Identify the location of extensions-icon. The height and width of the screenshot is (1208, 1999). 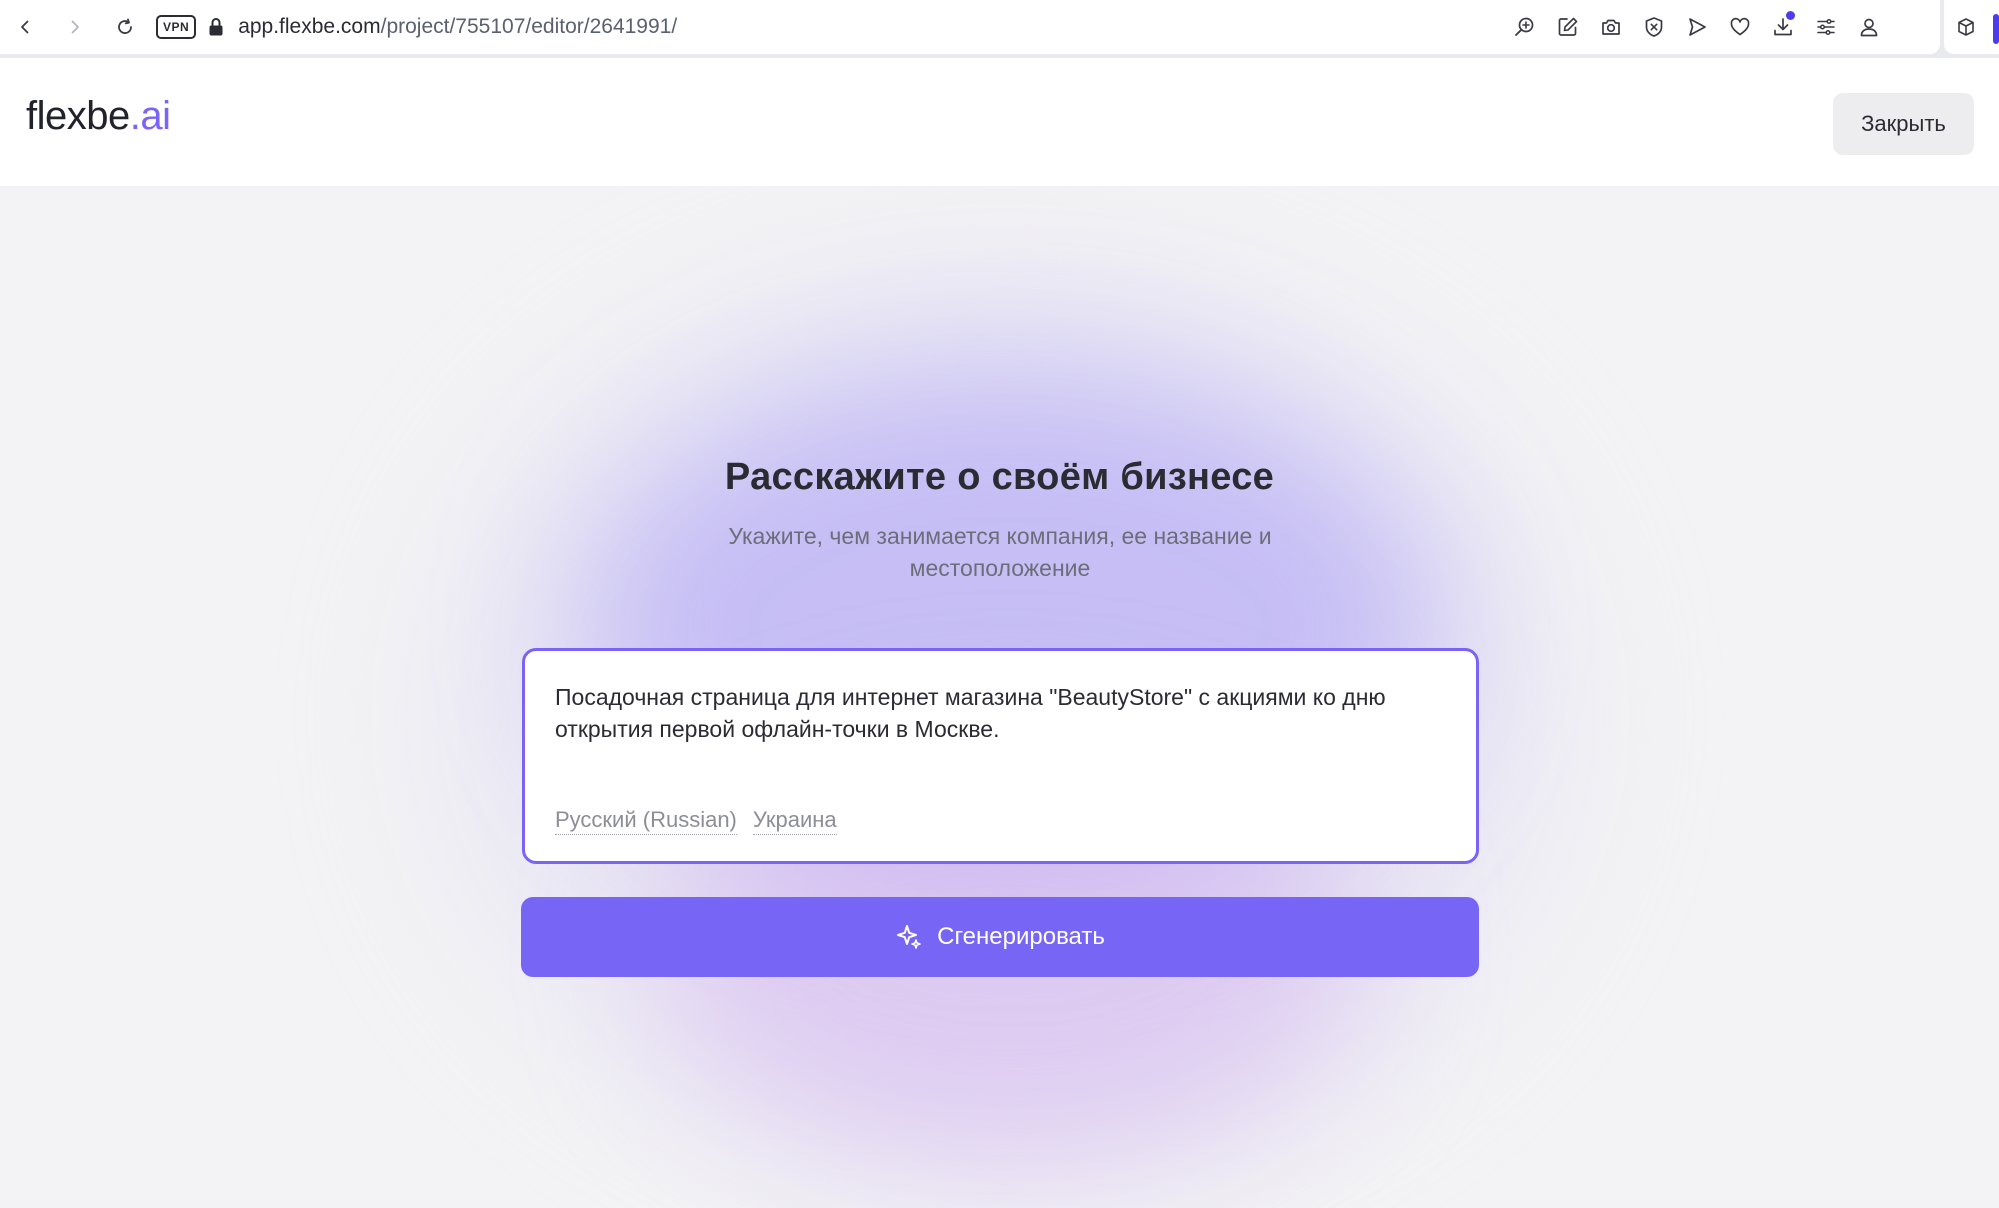
(1966, 27).